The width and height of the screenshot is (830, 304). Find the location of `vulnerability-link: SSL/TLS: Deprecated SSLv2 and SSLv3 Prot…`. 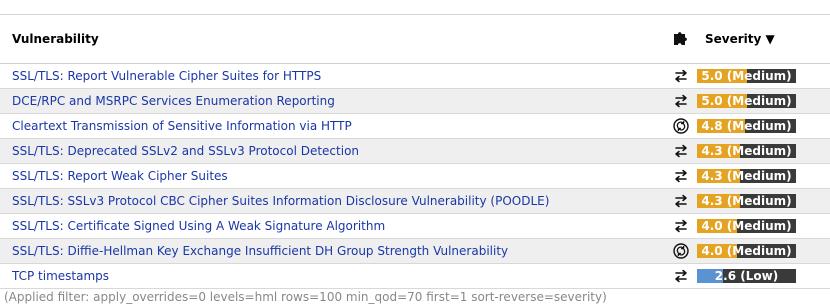

vulnerability-link: SSL/TLS: Deprecated SSLv2 and SSLv3 Prot… is located at coordinates (185, 151).